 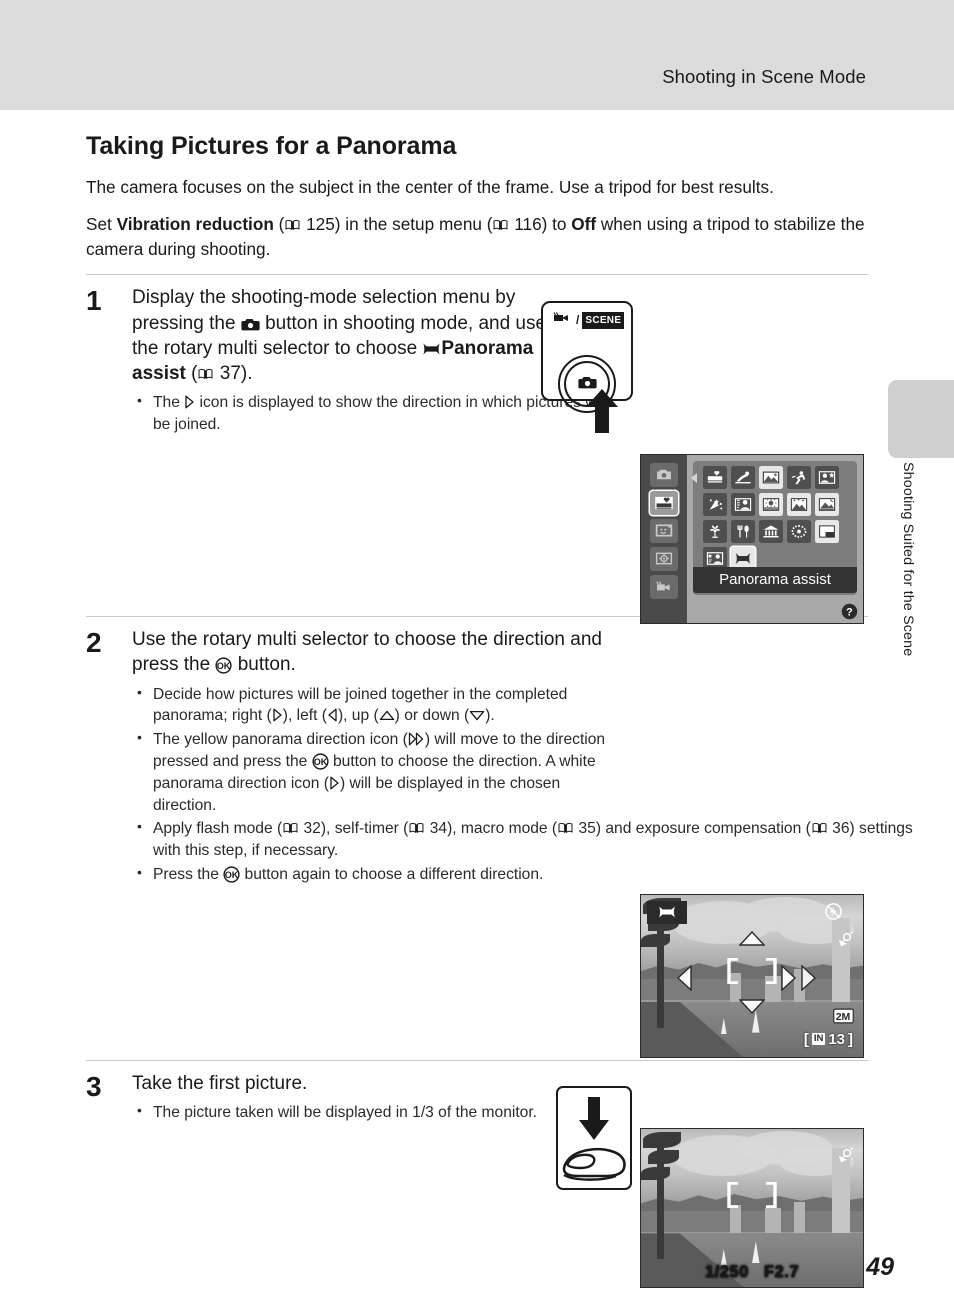 I want to click on intro-p2-ref1: 125, so click(x=320, y=224).